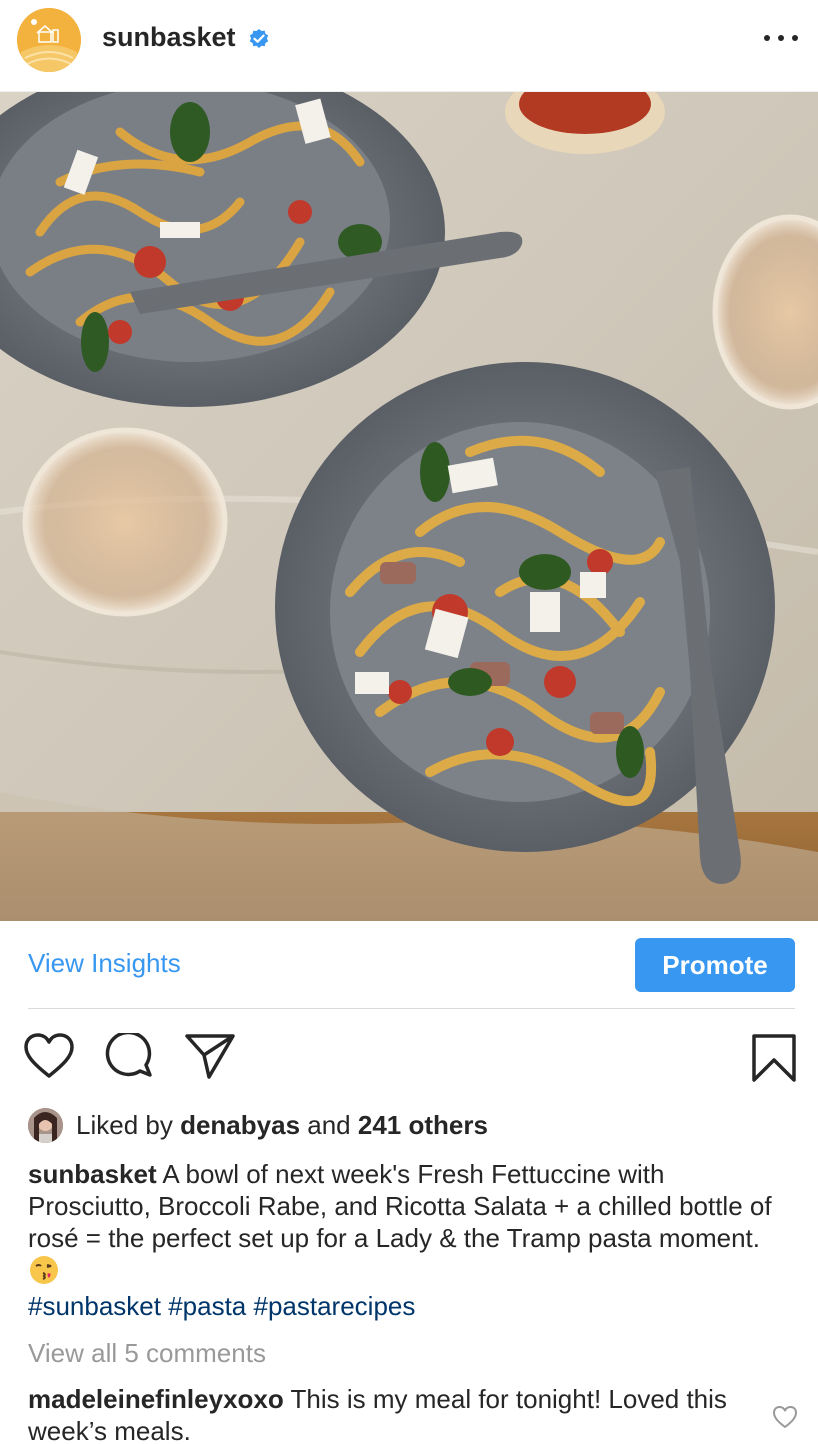 This screenshot has width=818, height=1444. What do you see at coordinates (45, 1125) in the screenshot?
I see `liker-avatar` at bounding box center [45, 1125].